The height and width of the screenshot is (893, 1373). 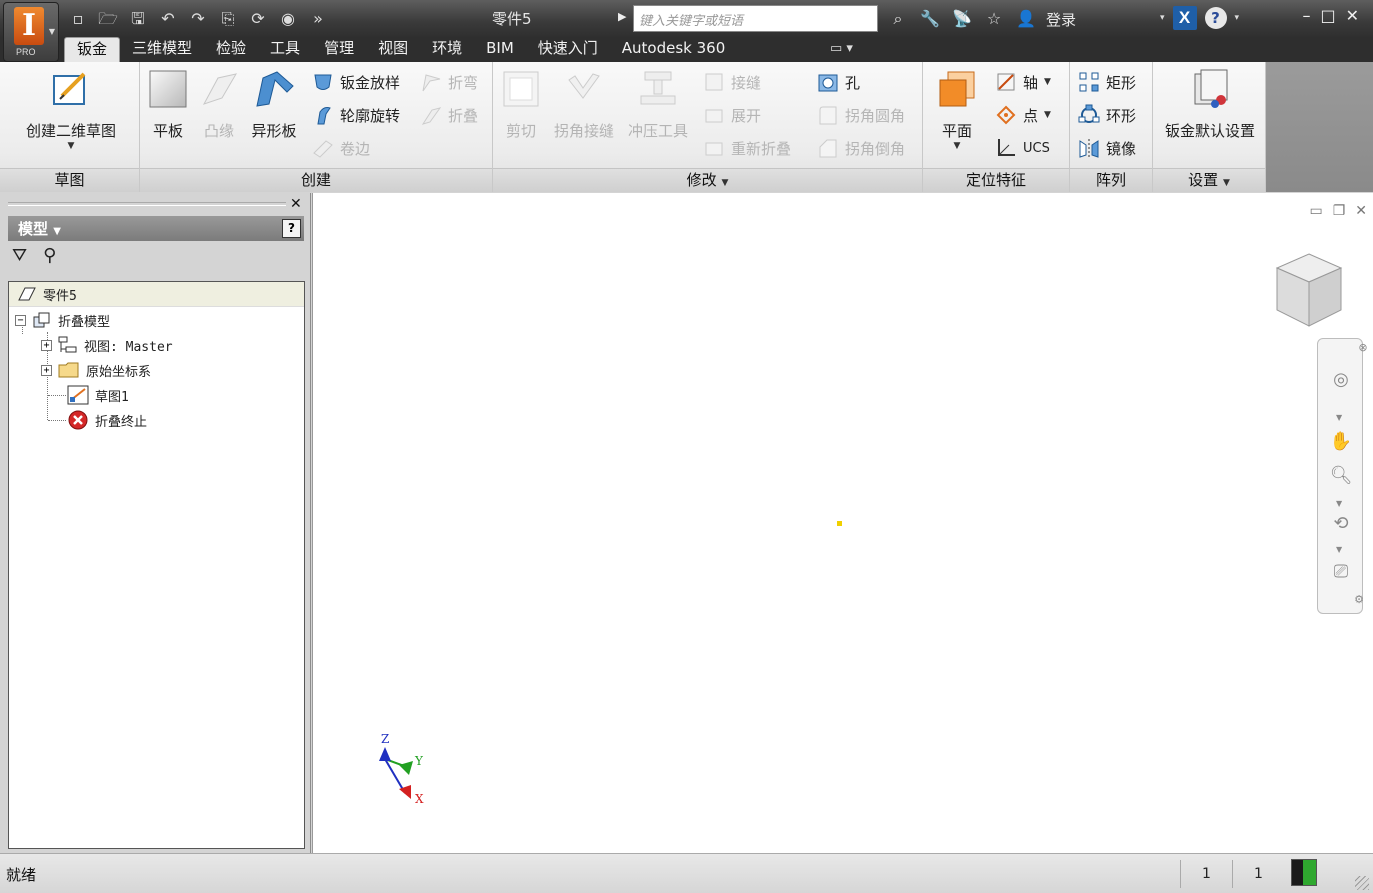 What do you see at coordinates (71, 109) in the screenshot?
I see `create-2d-sketch-button: 创建二维草图 ▼` at bounding box center [71, 109].